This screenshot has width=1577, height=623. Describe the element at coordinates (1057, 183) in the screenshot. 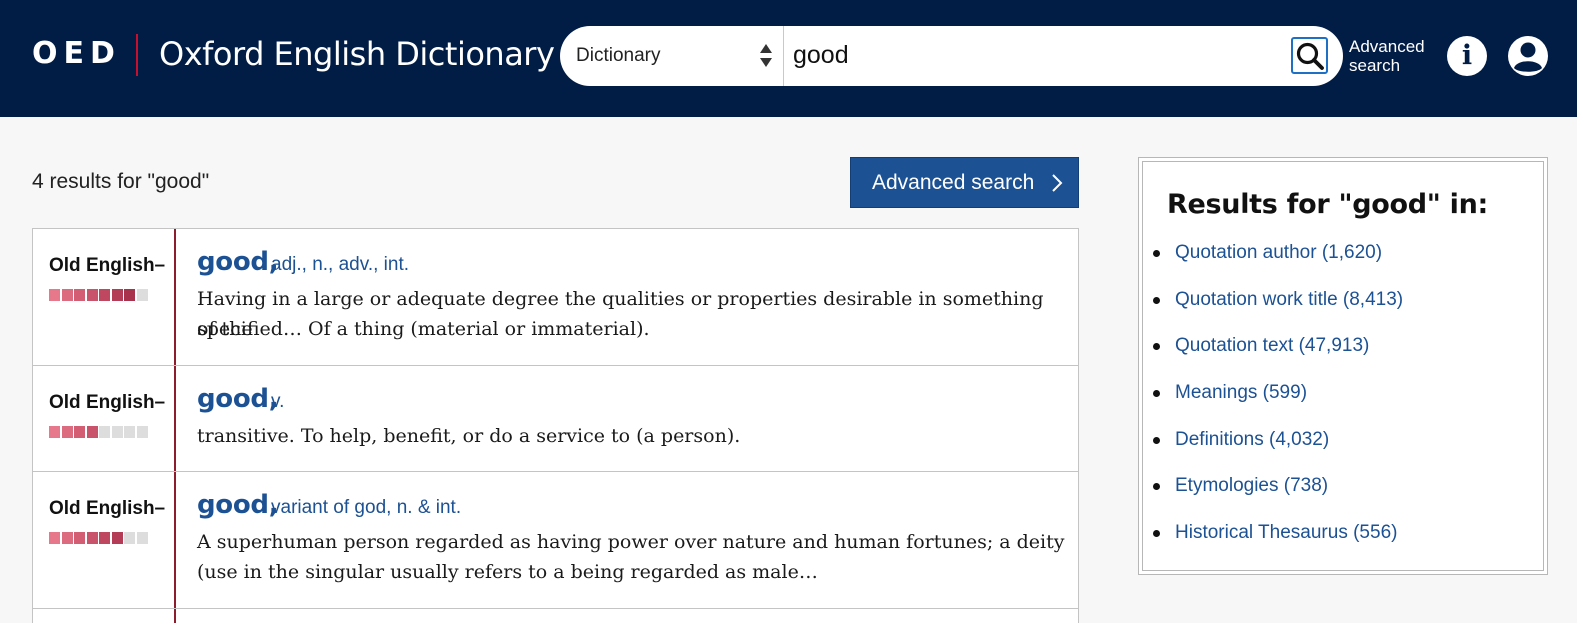

I see `chevron-right-icon` at that location.